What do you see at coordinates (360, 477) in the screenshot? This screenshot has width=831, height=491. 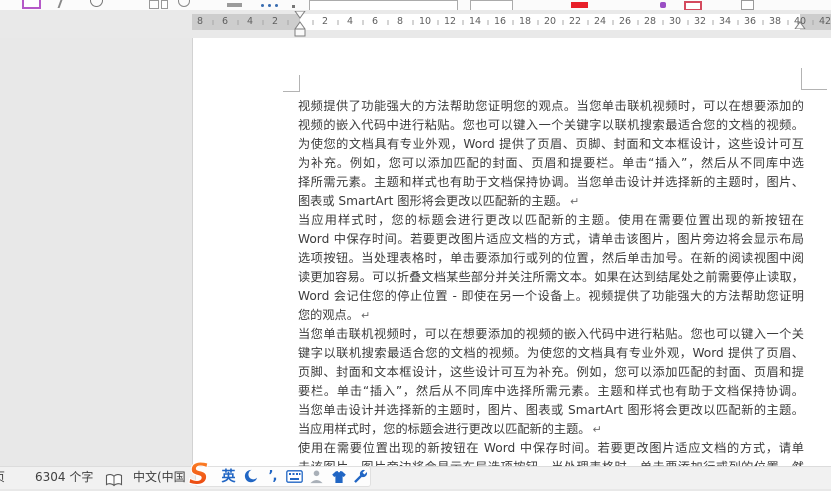 I see `ime-toolbox-wrench-icon` at bounding box center [360, 477].